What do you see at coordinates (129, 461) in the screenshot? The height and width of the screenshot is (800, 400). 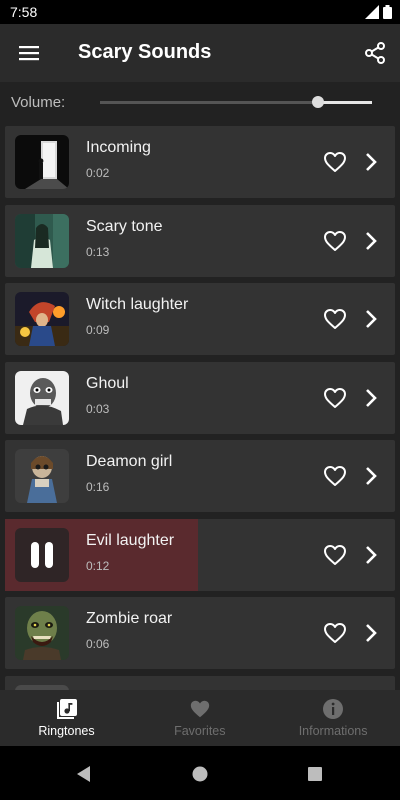 I see `sound-name: Deamon girl` at bounding box center [129, 461].